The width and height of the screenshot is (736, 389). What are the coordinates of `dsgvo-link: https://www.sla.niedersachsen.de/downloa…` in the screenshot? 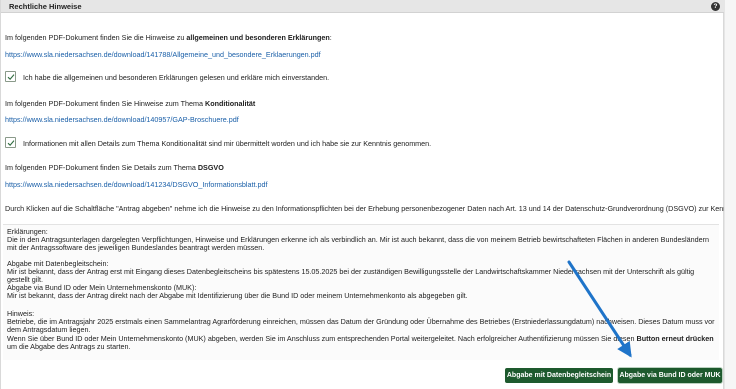 It's located at (136, 184).